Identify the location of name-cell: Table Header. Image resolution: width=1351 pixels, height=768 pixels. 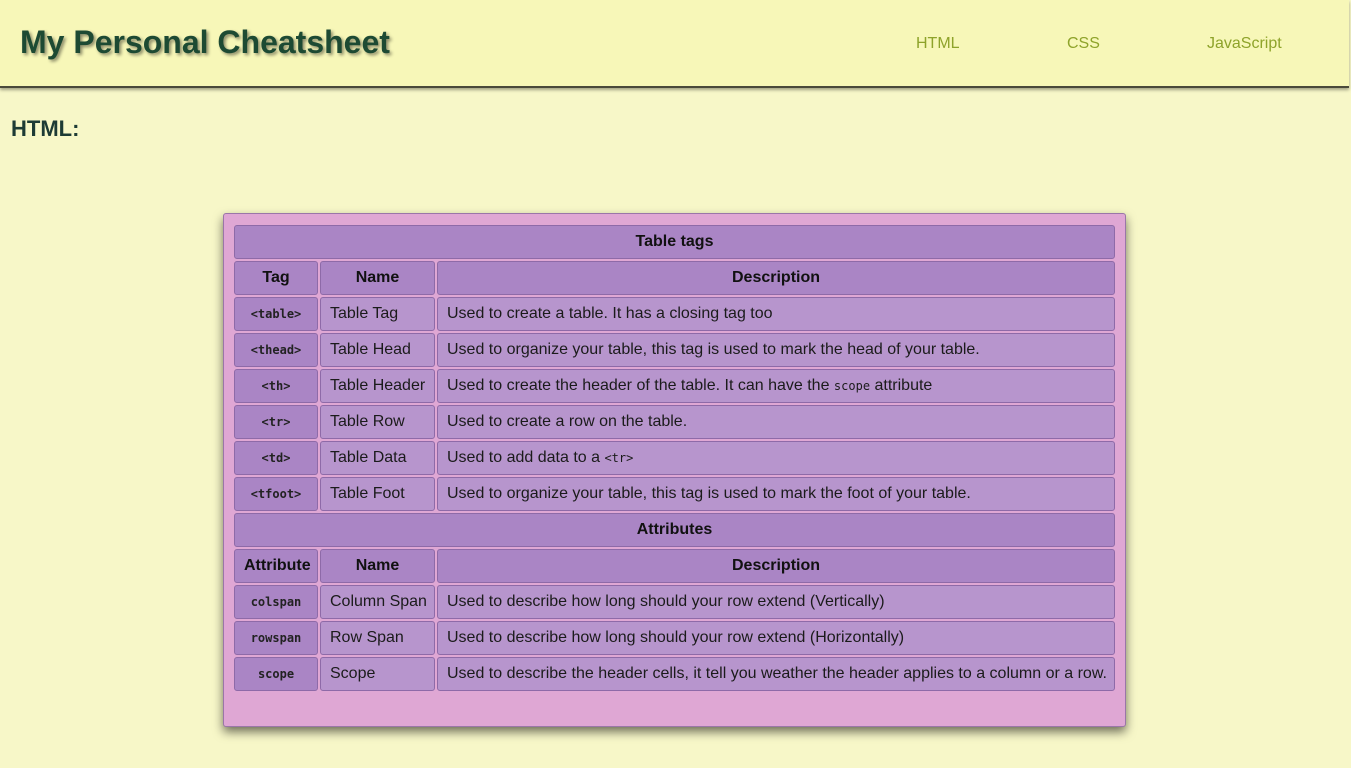
(377, 386).